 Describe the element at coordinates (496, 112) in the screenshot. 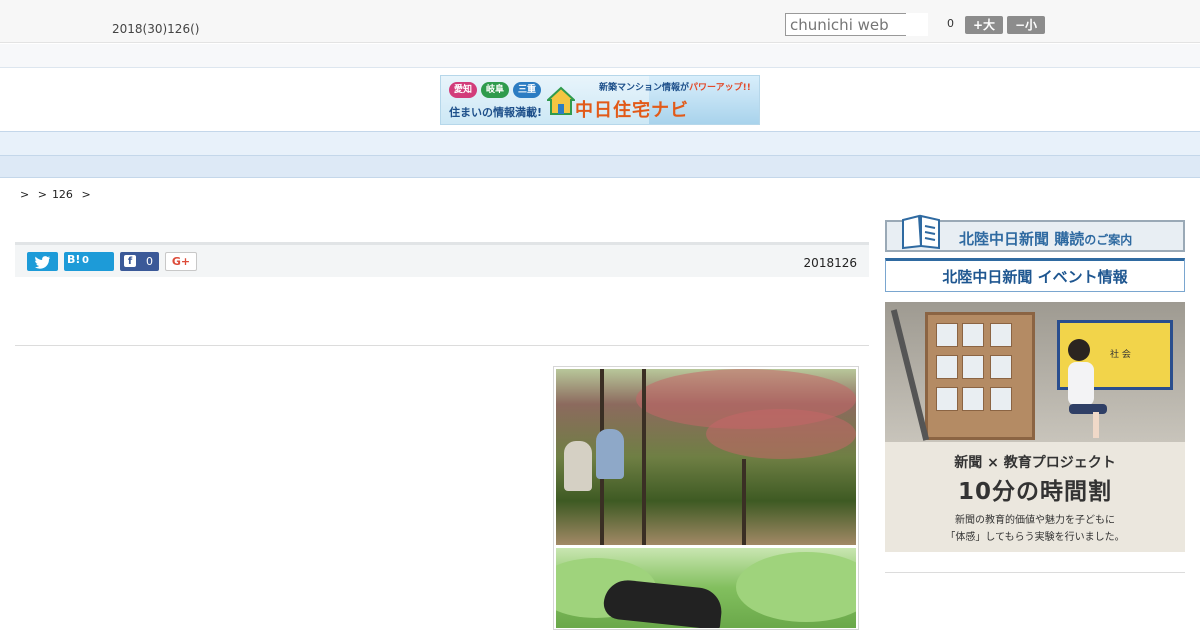

I see `banner-subtitle: 住まいの情報満載!` at that location.